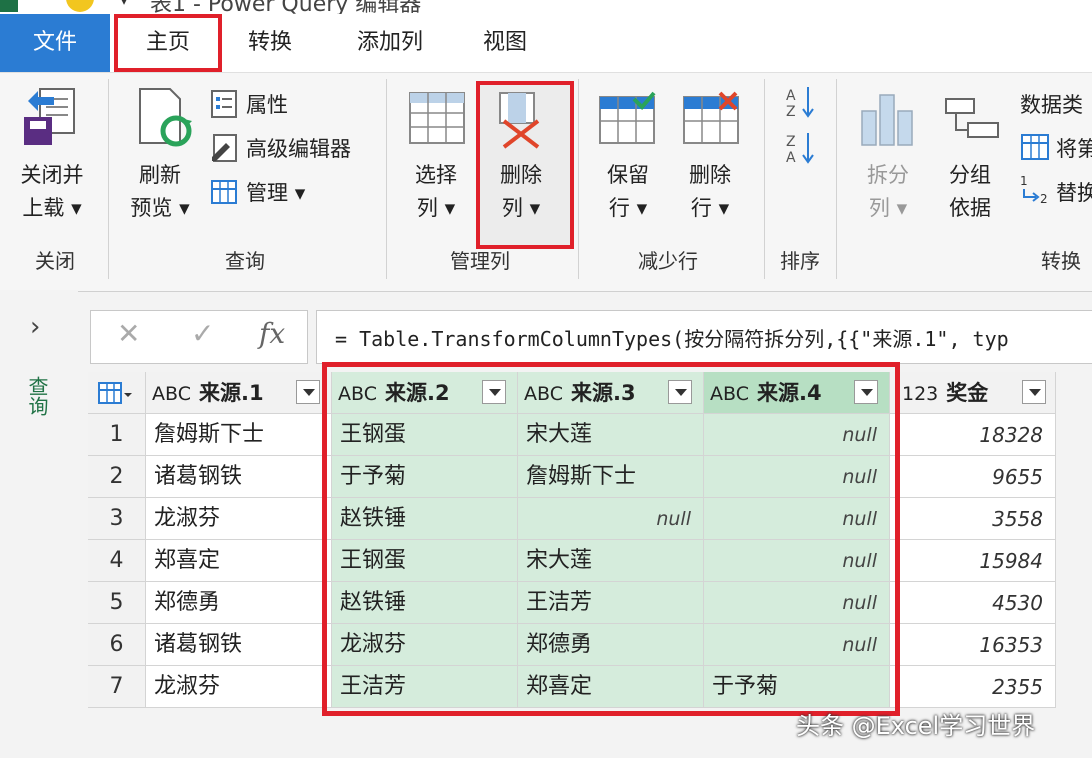 The image size is (1092, 758). Describe the element at coordinates (117, 561) in the screenshot. I see `row-number: 4` at that location.